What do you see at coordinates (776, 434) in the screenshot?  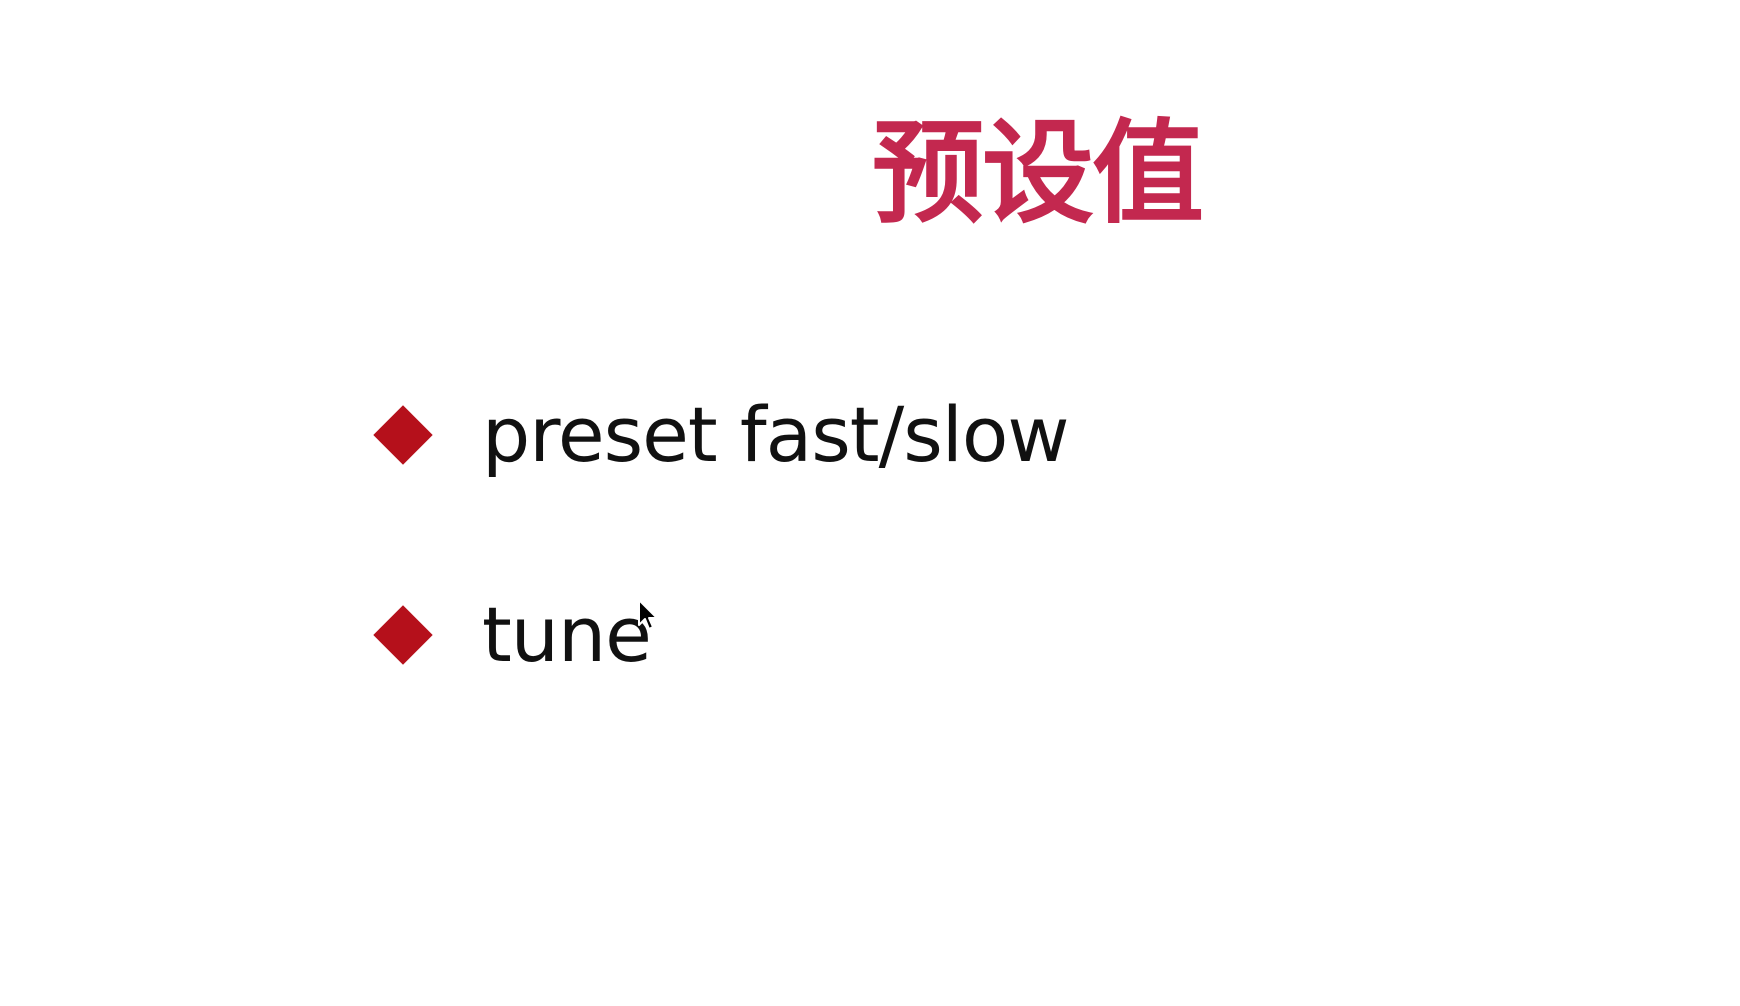 I see `bullet-text: preset fast/slow` at bounding box center [776, 434].